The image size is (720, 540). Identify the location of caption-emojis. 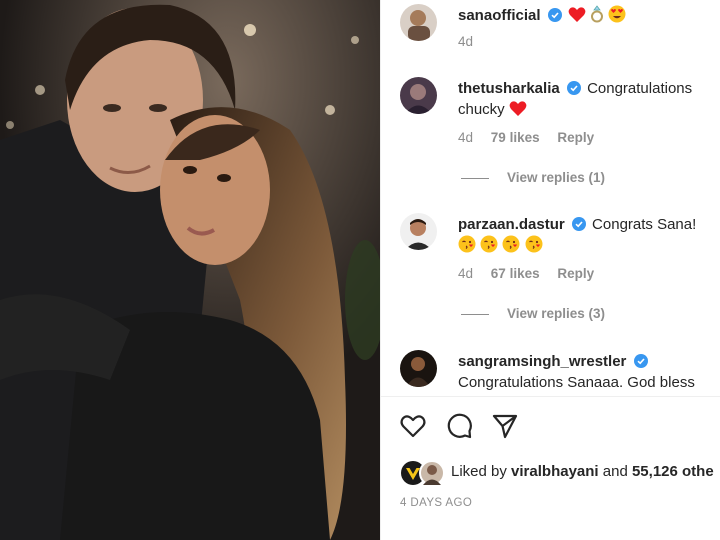
(597, 14).